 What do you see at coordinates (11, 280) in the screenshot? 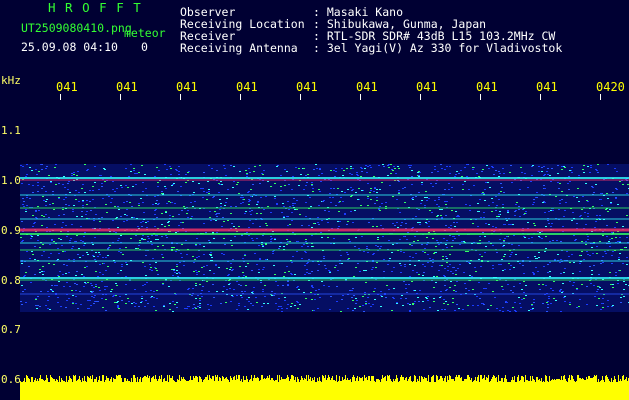
I see `freq-tick: 0.8` at bounding box center [11, 280].